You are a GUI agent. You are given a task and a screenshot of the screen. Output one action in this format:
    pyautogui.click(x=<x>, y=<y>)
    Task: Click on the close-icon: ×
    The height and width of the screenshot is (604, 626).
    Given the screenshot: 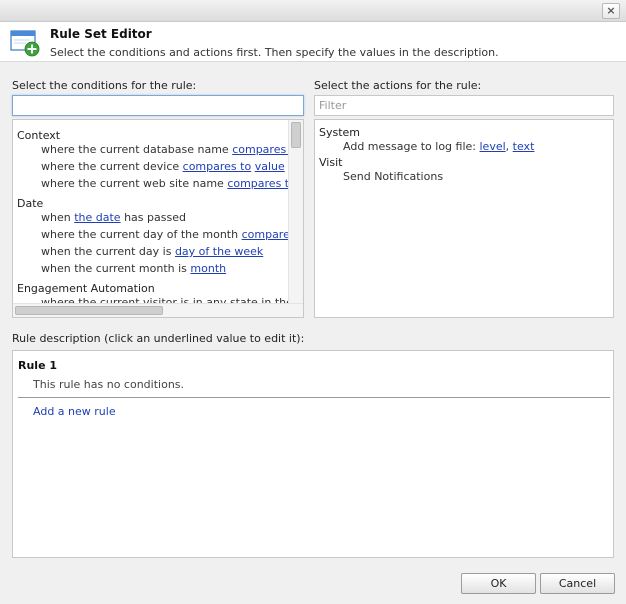 What is the action you would take?
    pyautogui.click(x=611, y=10)
    